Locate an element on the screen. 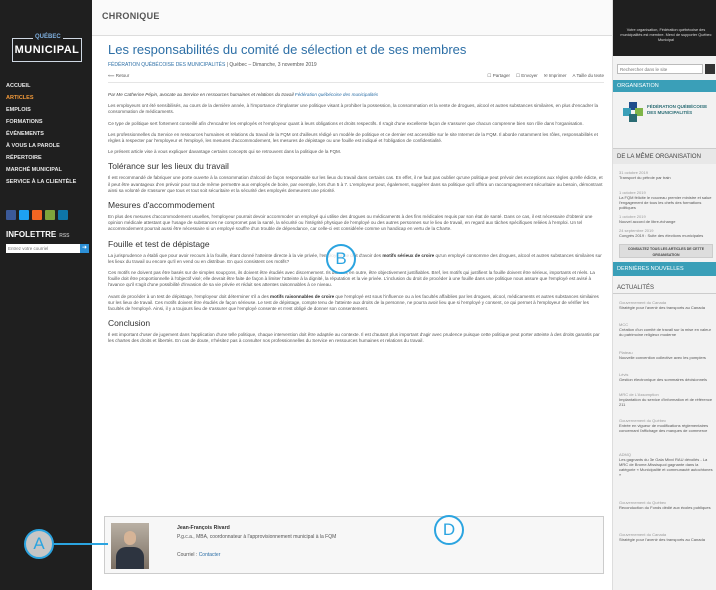 Image resolution: width=716 pixels, height=590 pixels. fqm-logo-icon is located at coordinates (633, 112).